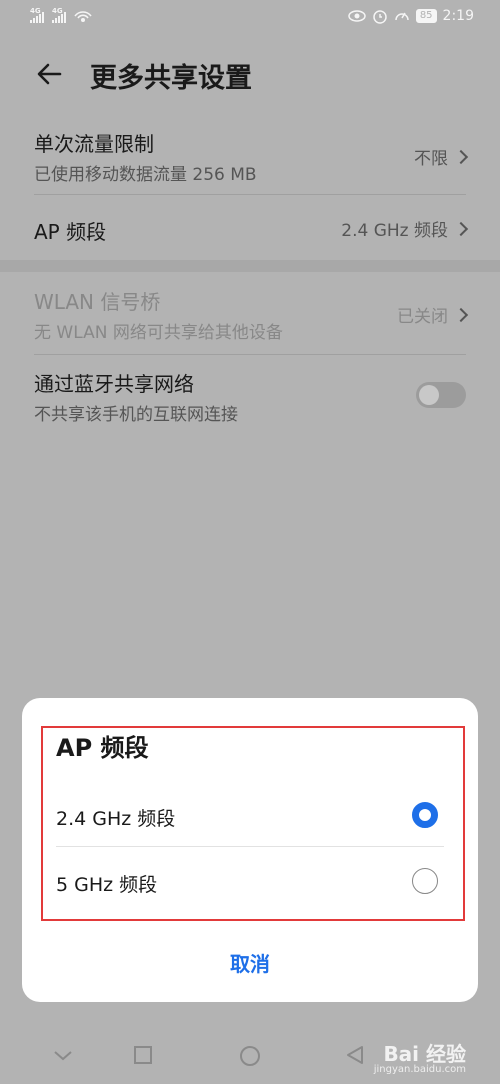  What do you see at coordinates (250, 18) in the screenshot?
I see `status-bar: 4G 4G 85 2:19` at bounding box center [250, 18].